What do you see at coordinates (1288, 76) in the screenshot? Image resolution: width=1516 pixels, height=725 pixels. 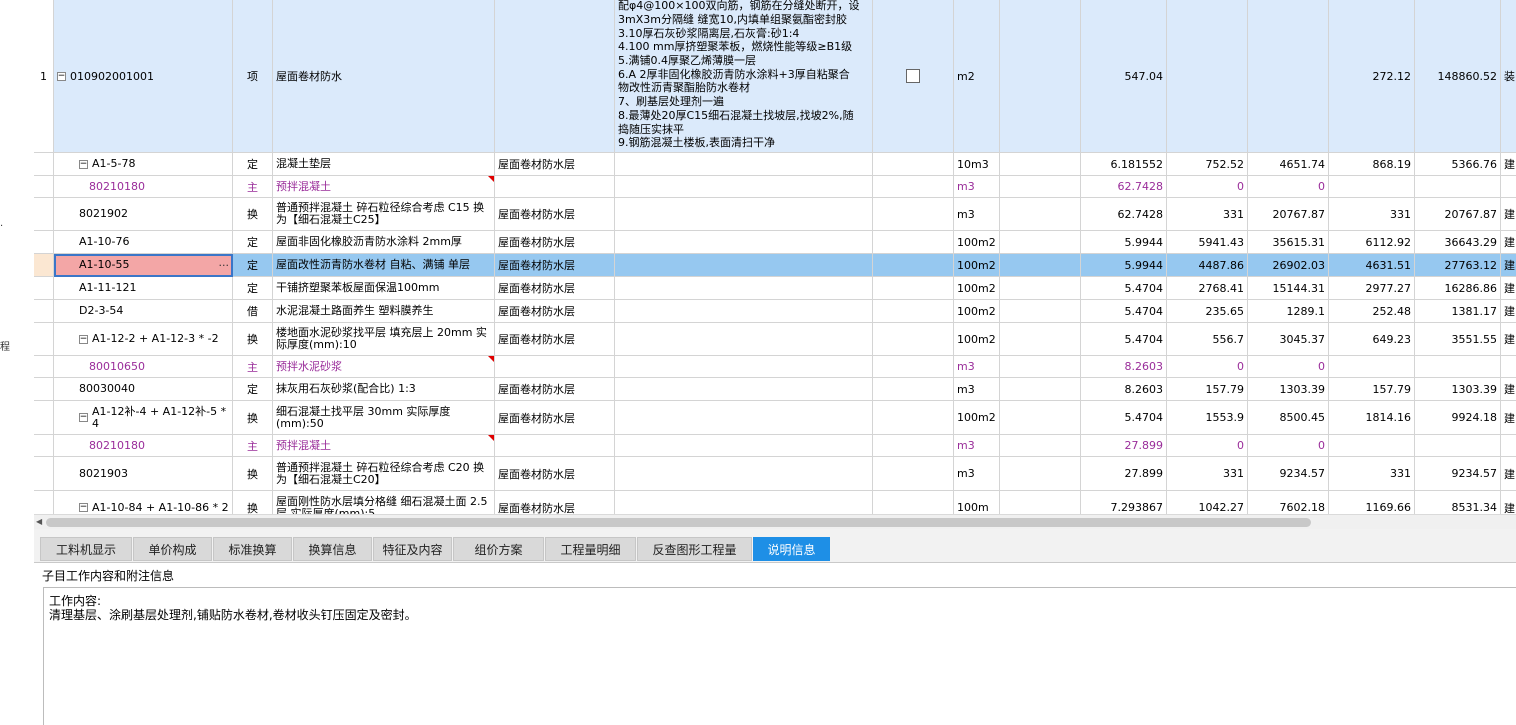 I see `total1-cell` at bounding box center [1288, 76].